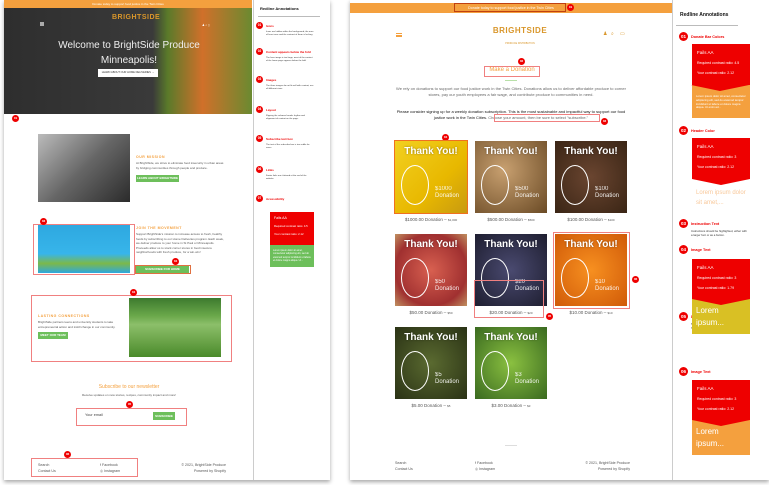 The height and width of the screenshot is (485, 769). What do you see at coordinates (708, 36) in the screenshot?
I see `annotation-label: Donate Bar Colors` at bounding box center [708, 36].